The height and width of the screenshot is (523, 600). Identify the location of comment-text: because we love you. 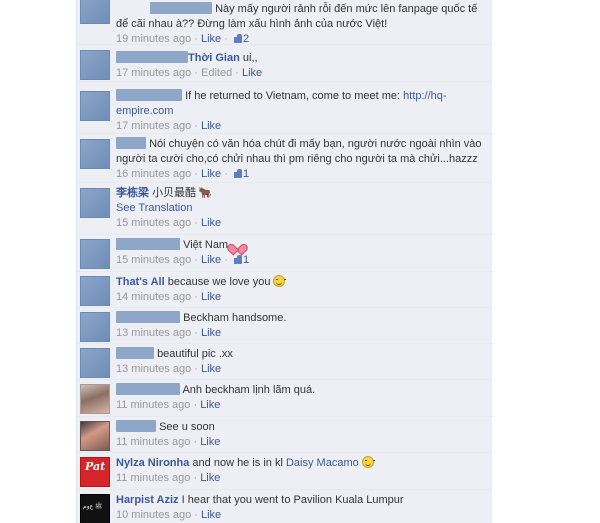
(219, 282).